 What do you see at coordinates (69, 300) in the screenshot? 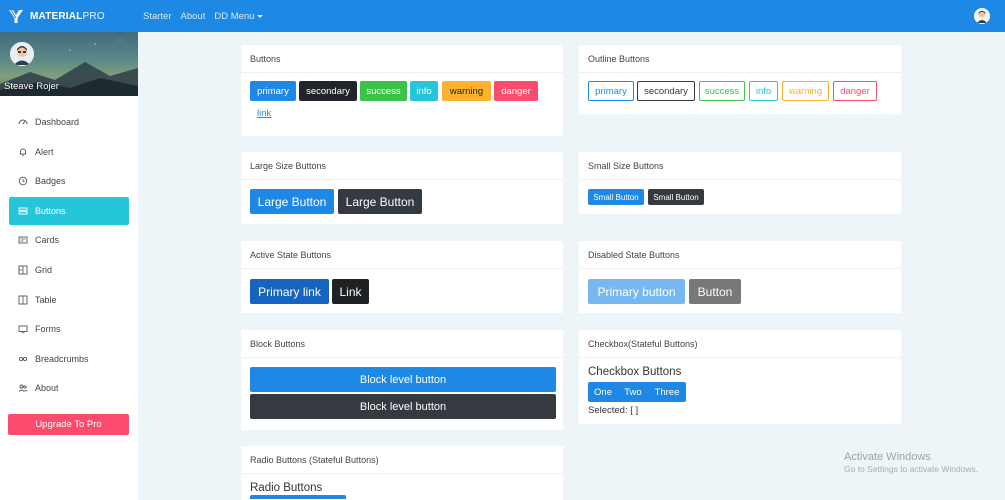
I see `sidebar-item-table: Table` at bounding box center [69, 300].